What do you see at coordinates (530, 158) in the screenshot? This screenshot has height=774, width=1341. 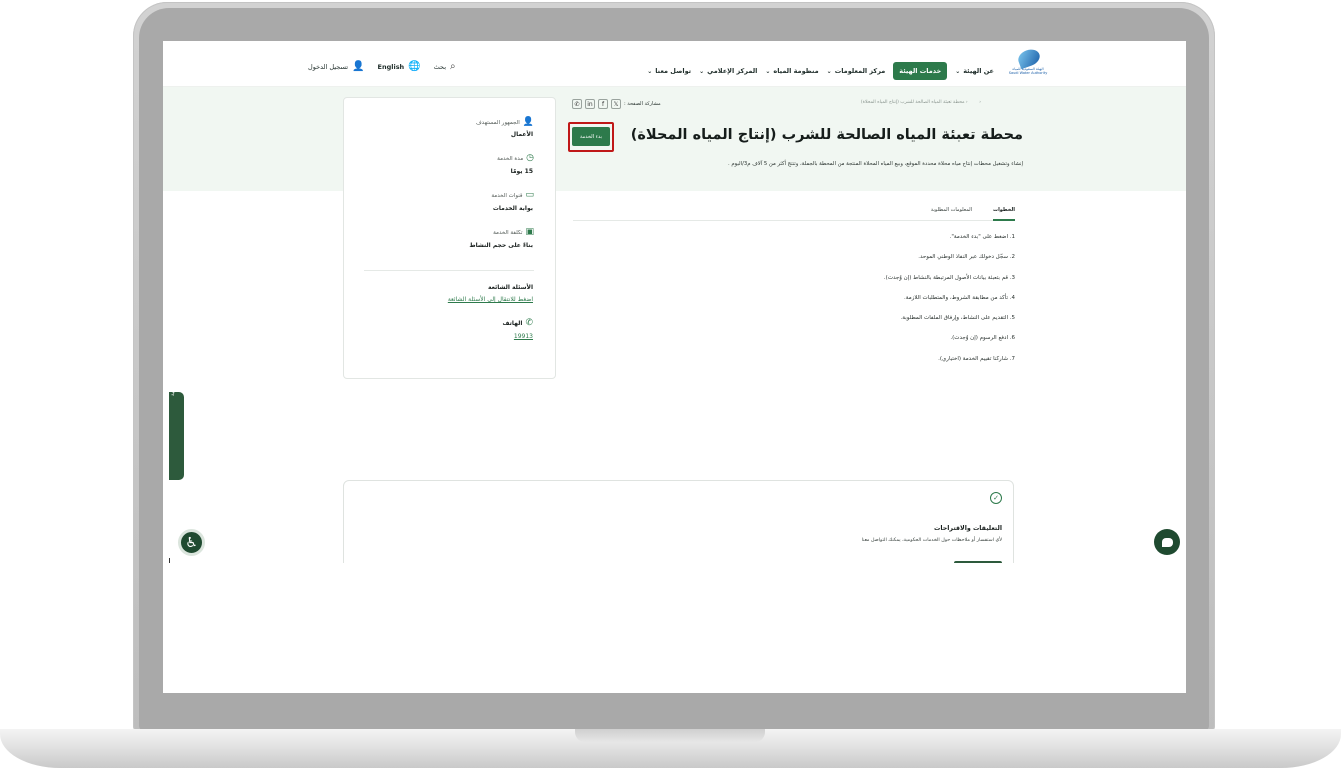 I see `clock-icon: ◷` at bounding box center [530, 158].